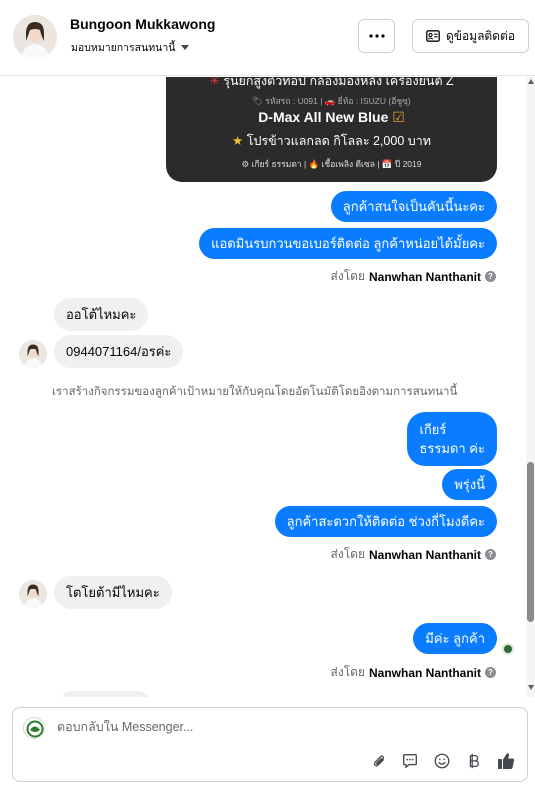 This screenshot has height=794, width=535. Describe the element at coordinates (398, 117) in the screenshot. I see `check-icon: ☑` at that location.